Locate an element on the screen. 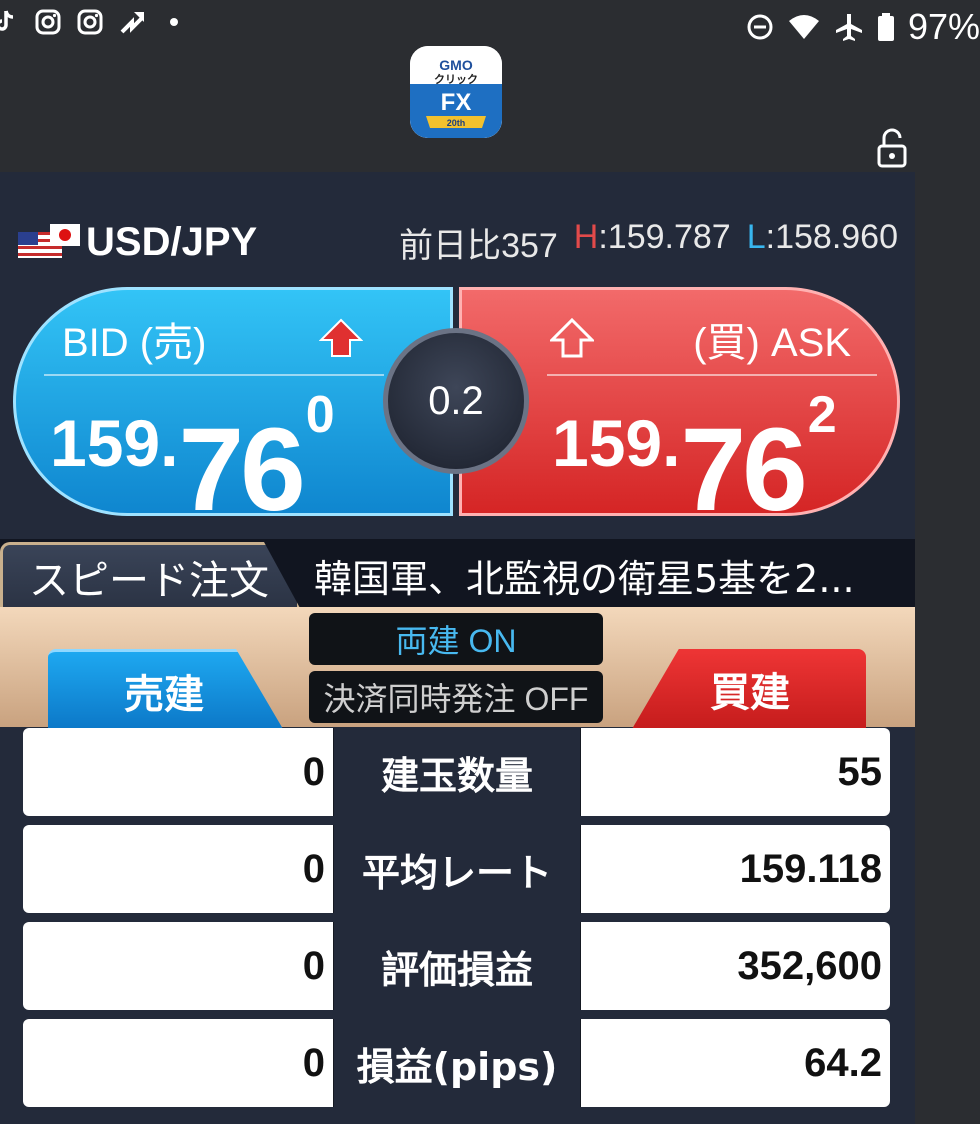 The width and height of the screenshot is (980, 1124). bid-price-big: 76 is located at coordinates (241, 460).